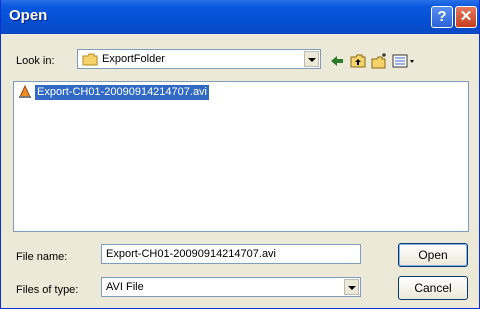 This screenshot has width=480, height=309. What do you see at coordinates (337, 61) in the screenshot?
I see `back-arrow-icon` at bounding box center [337, 61].